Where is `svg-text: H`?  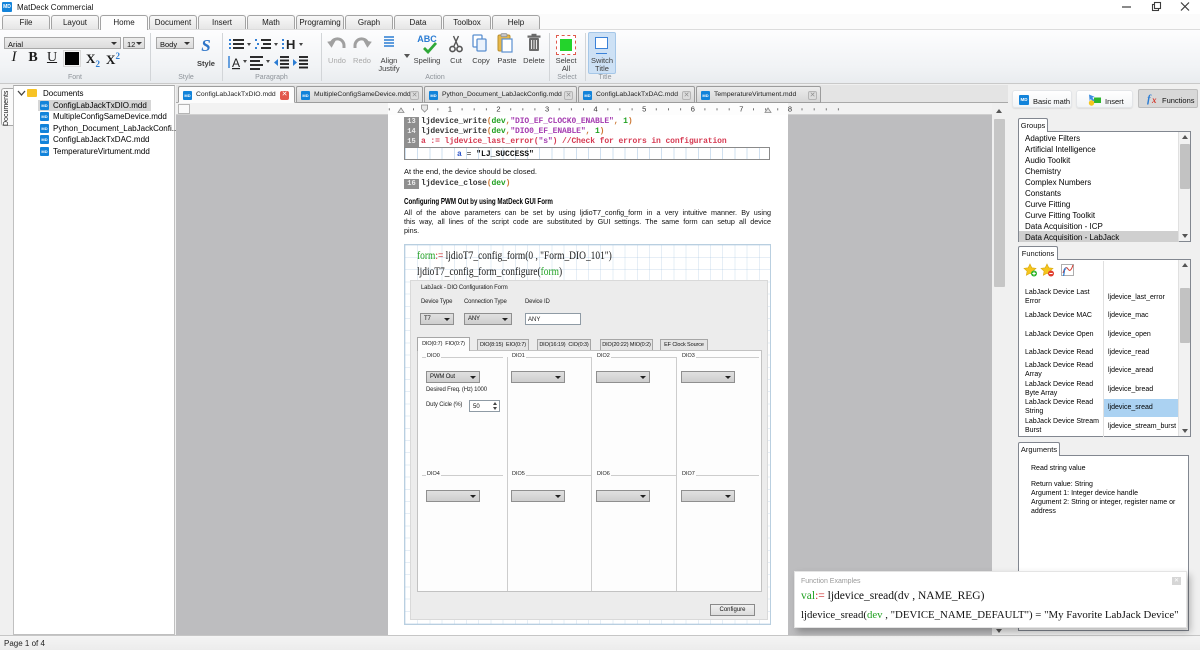 svg-text: H is located at coordinates (290, 44).